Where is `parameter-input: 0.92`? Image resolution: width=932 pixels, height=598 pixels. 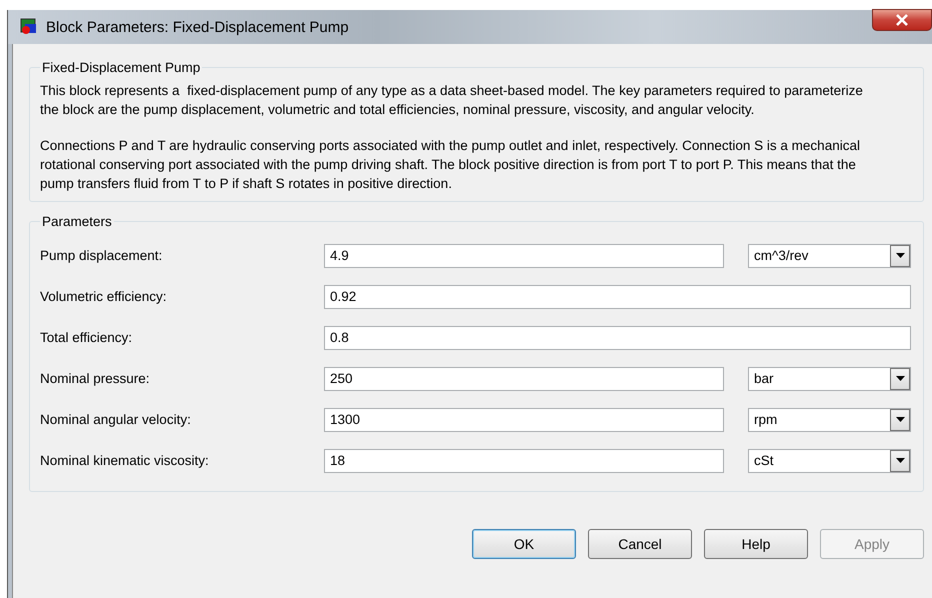 parameter-input: 0.92 is located at coordinates (617, 296).